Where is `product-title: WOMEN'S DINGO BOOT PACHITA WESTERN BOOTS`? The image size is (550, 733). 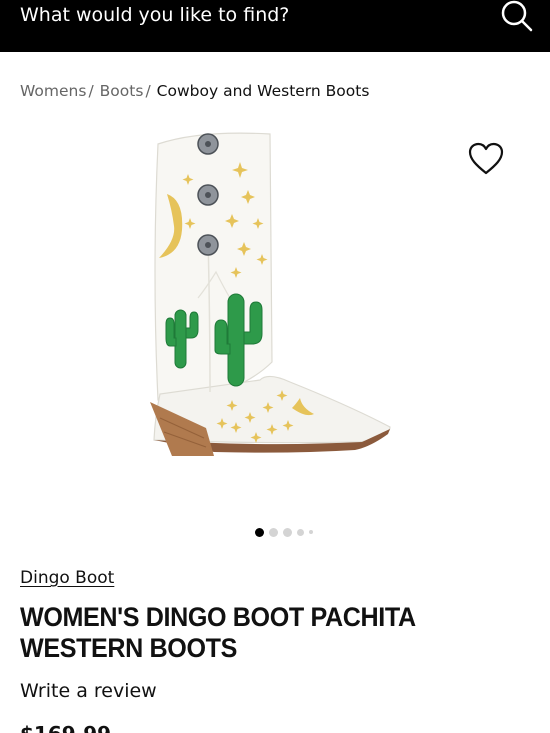 product-title: WOMEN'S DINGO BOOT PACHITA WESTERN BOOTS is located at coordinates (217, 632).